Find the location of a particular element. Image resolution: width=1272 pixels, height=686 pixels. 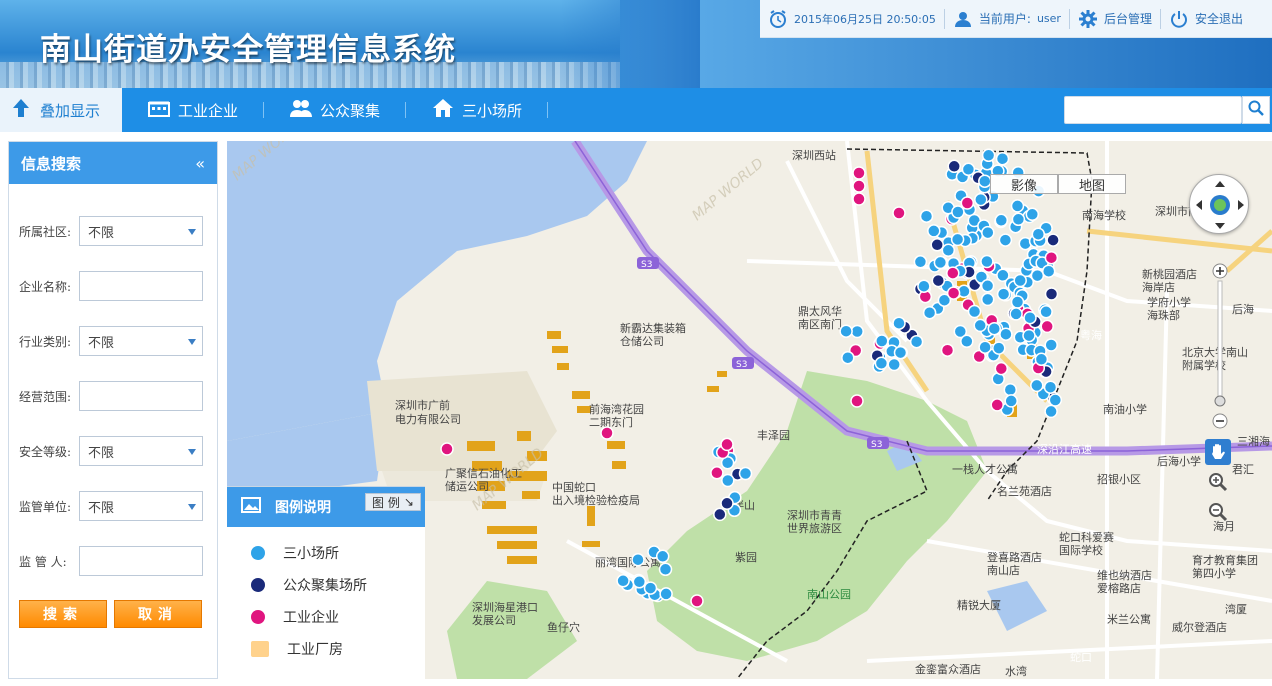

pan-control is located at coordinates (1219, 204).